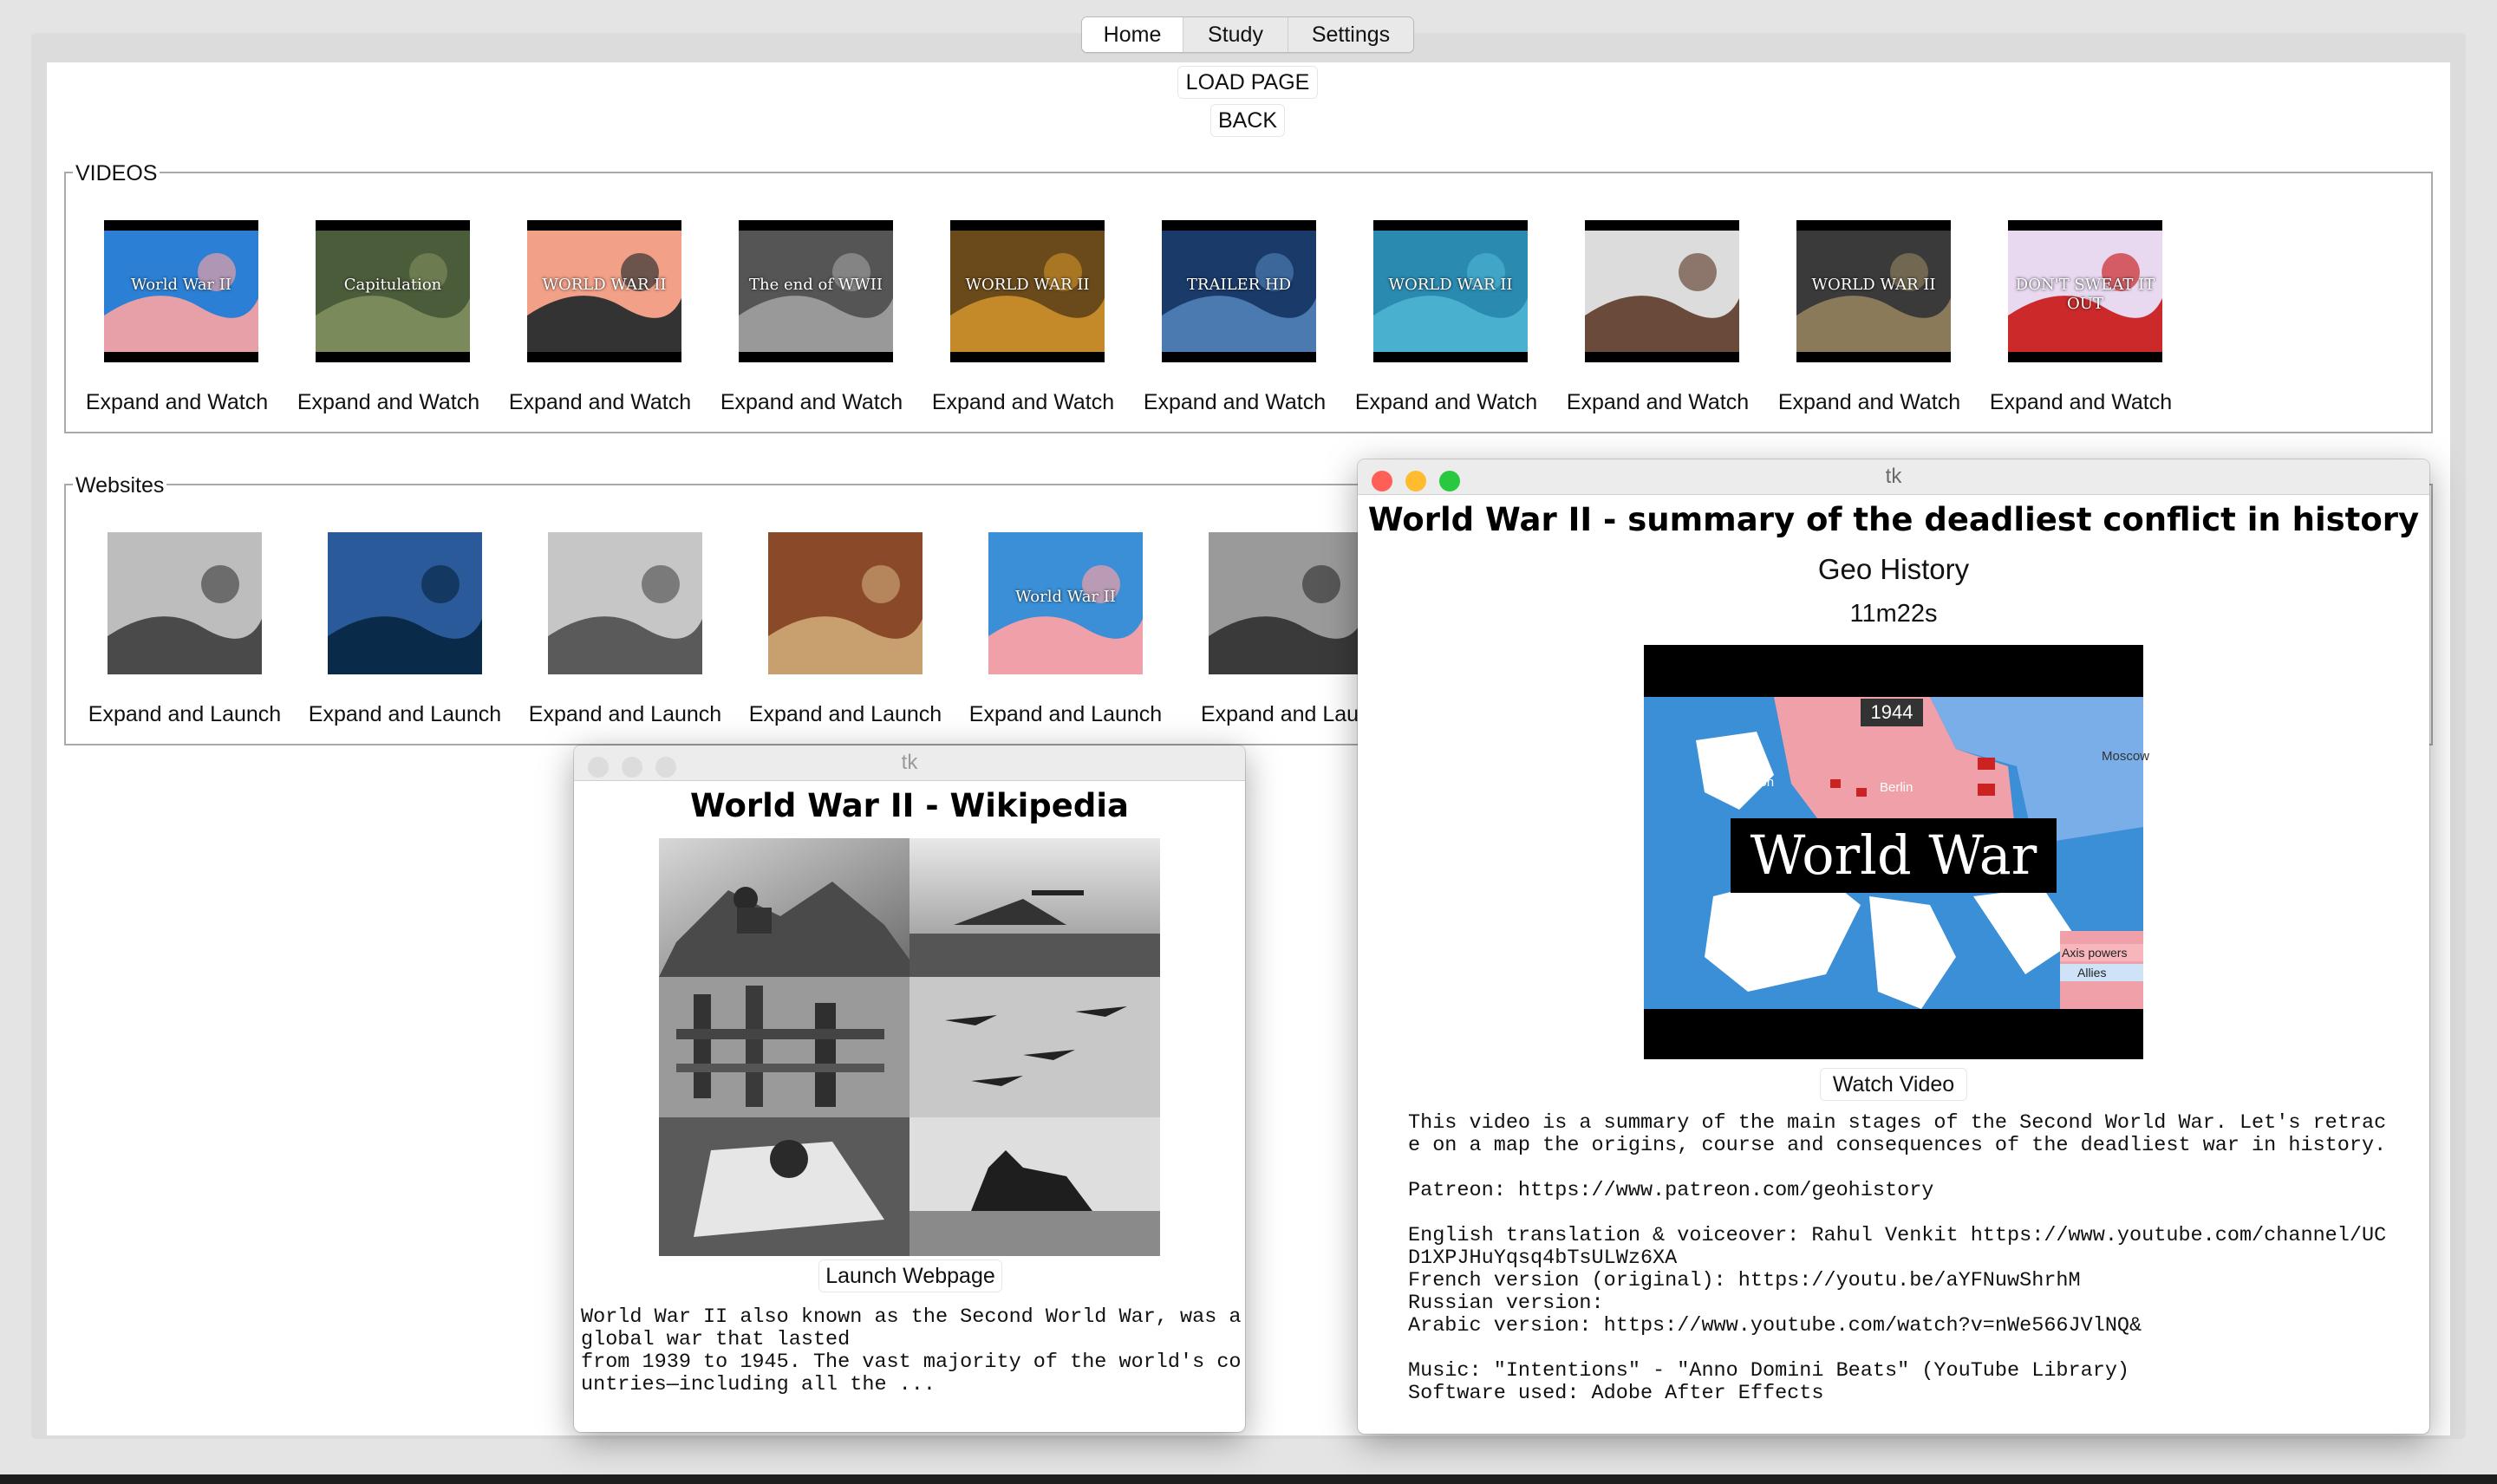 The width and height of the screenshot is (2497, 1484). I want to click on launch-webpage-button: Launch Webpage, so click(910, 1275).